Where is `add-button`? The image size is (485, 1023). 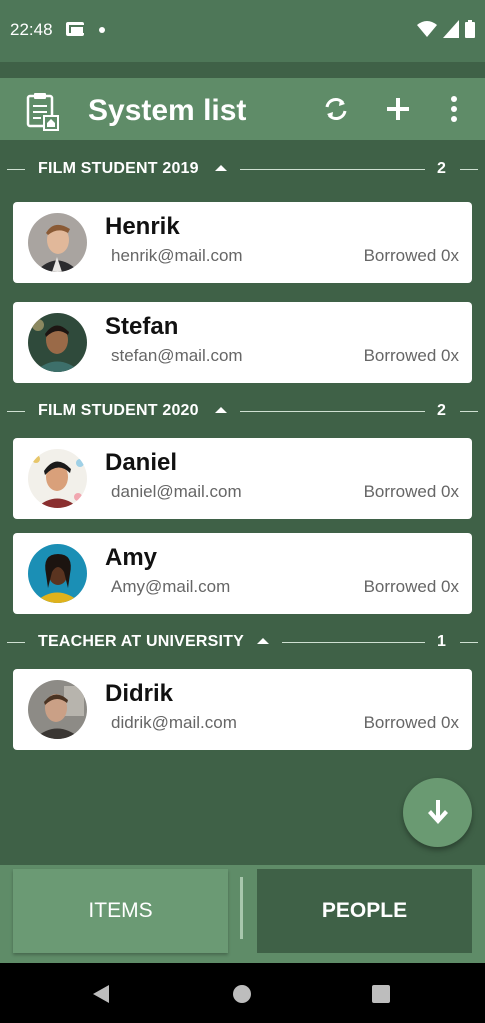 add-button is located at coordinates (398, 109).